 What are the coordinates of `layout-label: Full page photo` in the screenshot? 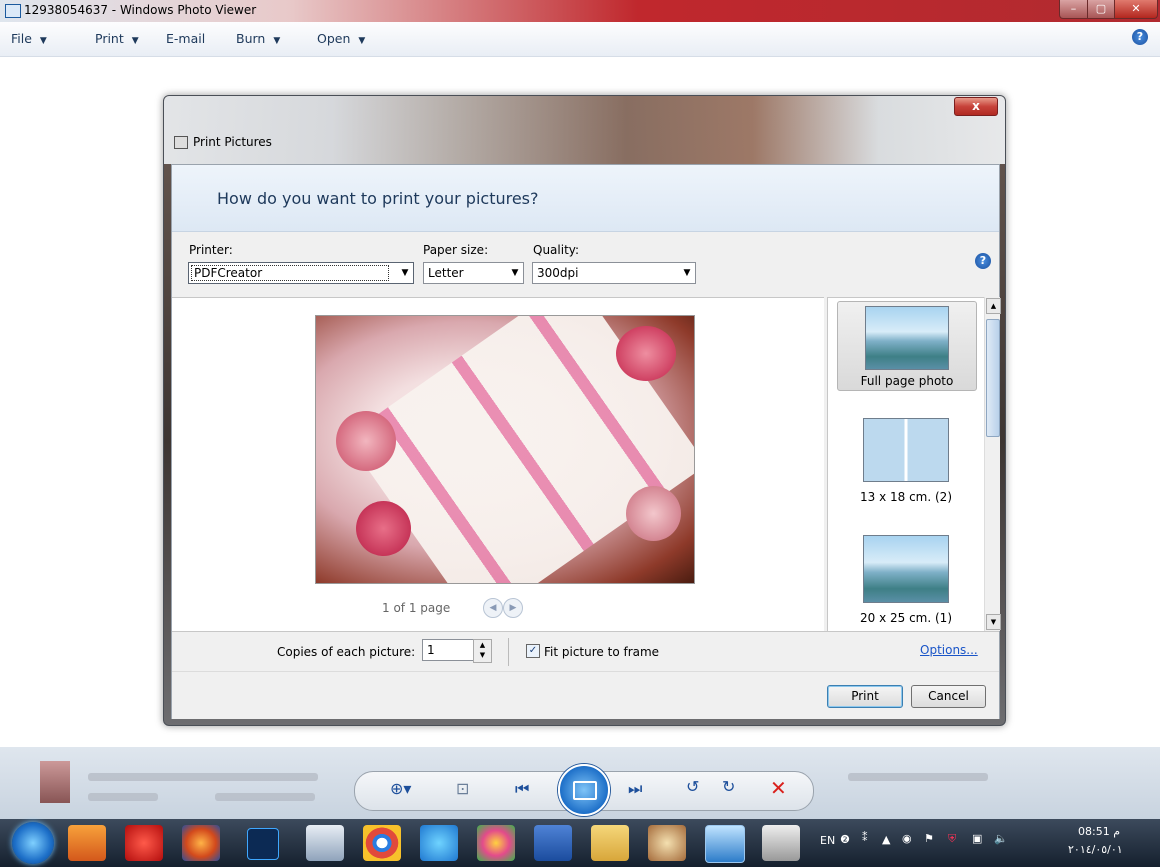 It's located at (907, 381).